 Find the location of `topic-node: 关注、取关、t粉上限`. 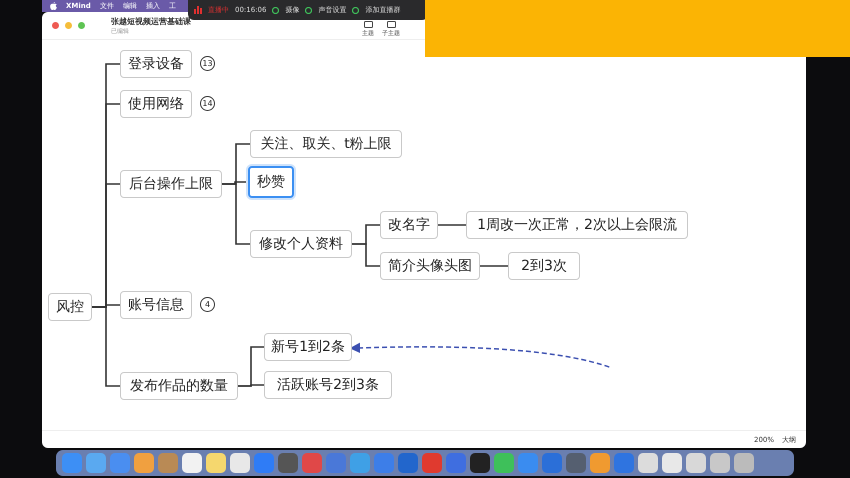

topic-node: 关注、取关、t粉上限 is located at coordinates (326, 144).